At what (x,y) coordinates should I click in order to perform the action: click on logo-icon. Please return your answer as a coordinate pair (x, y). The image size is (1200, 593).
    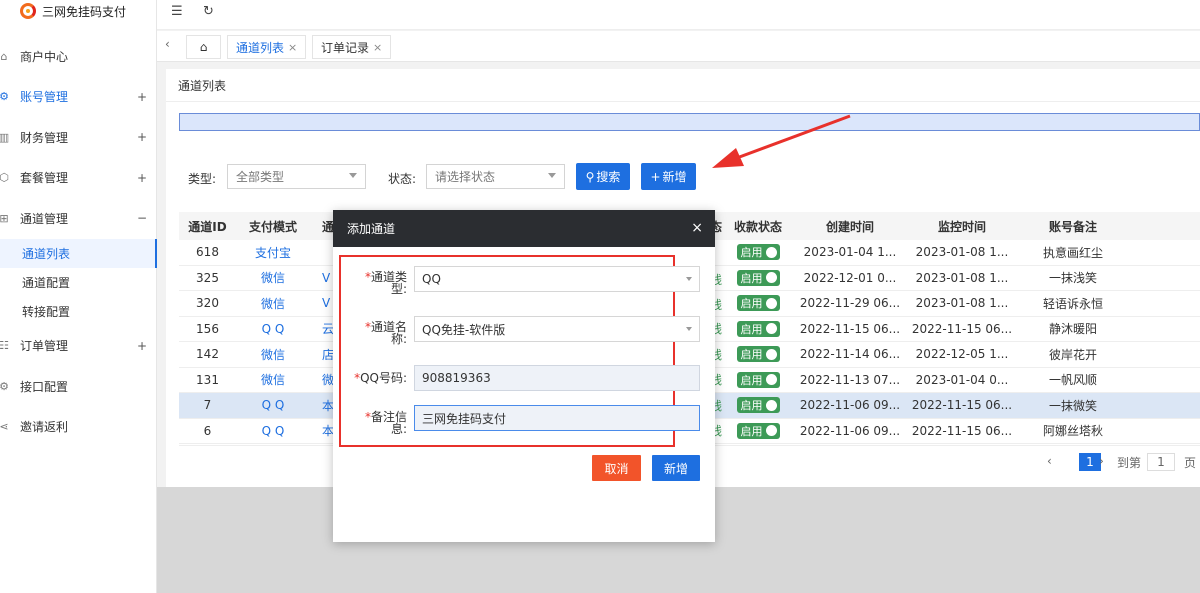
    Looking at the image, I should click on (28, 11).